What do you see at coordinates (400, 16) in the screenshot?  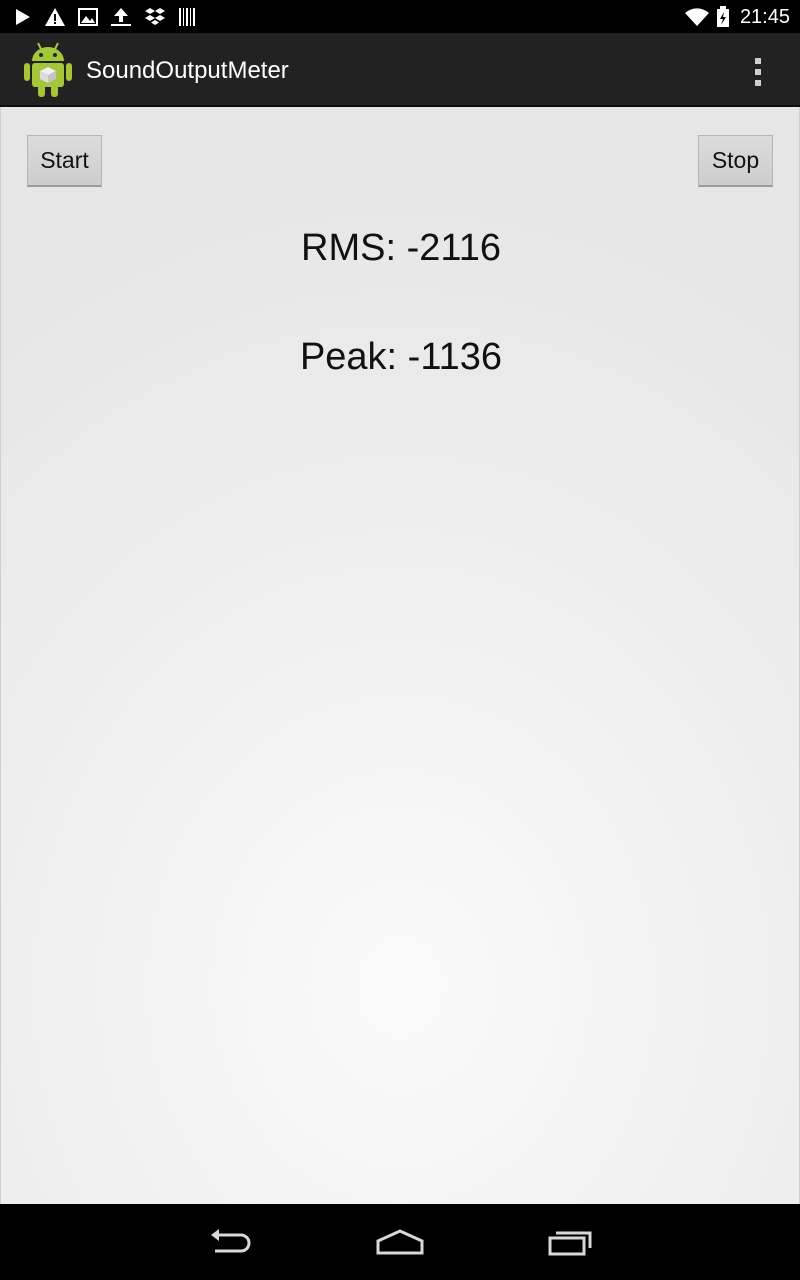 I see `status-bar: 21:45` at bounding box center [400, 16].